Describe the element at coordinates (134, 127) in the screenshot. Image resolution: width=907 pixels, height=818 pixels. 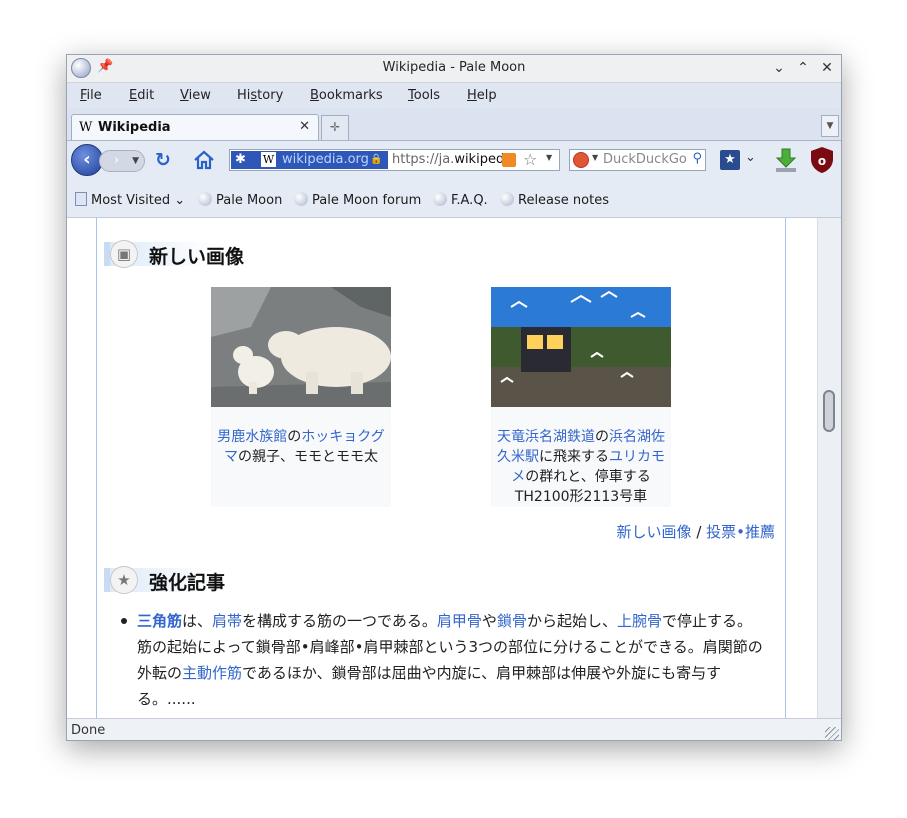
I see `tab-label: Wikipedia` at that location.